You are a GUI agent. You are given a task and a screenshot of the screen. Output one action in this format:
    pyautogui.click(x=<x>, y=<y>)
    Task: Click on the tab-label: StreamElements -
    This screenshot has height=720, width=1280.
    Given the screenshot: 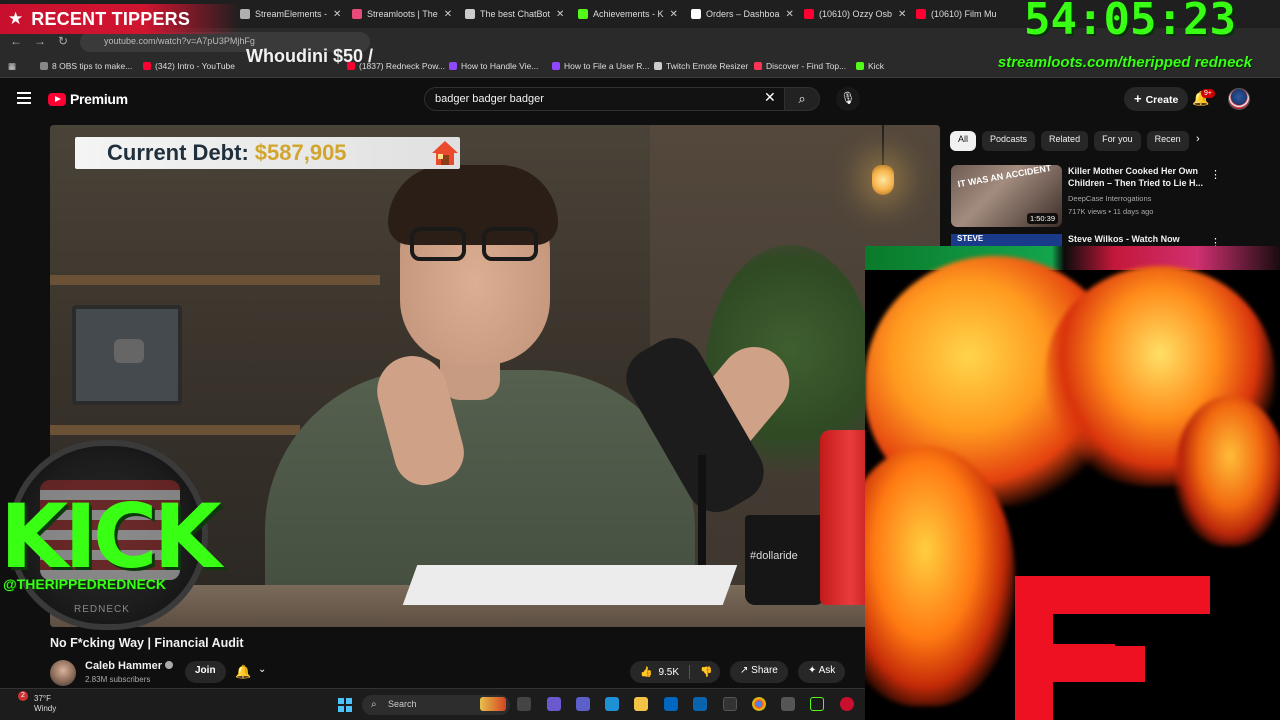 What is the action you would take?
    pyautogui.click(x=291, y=14)
    